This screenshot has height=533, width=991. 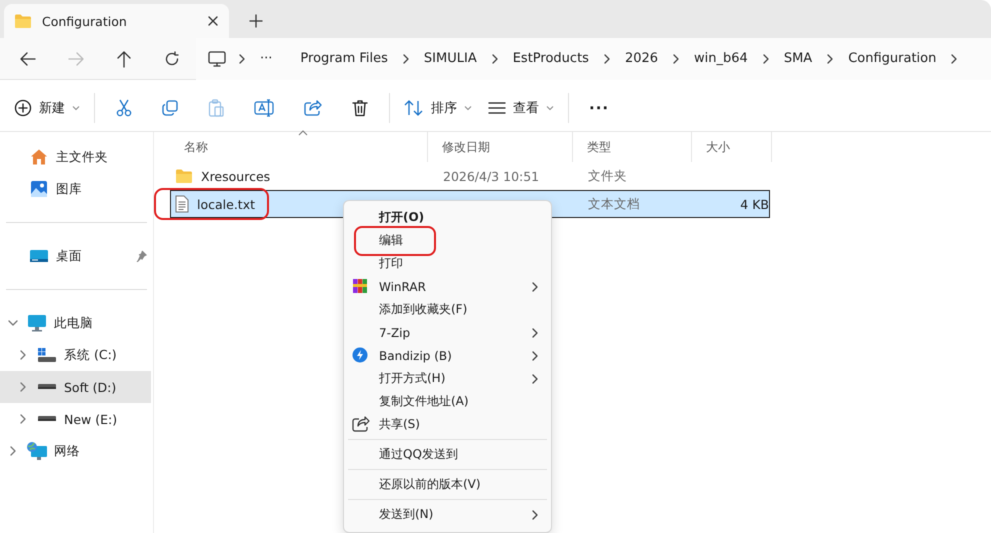 I want to click on sidebar-label: 系统 (C:), so click(x=90, y=355).